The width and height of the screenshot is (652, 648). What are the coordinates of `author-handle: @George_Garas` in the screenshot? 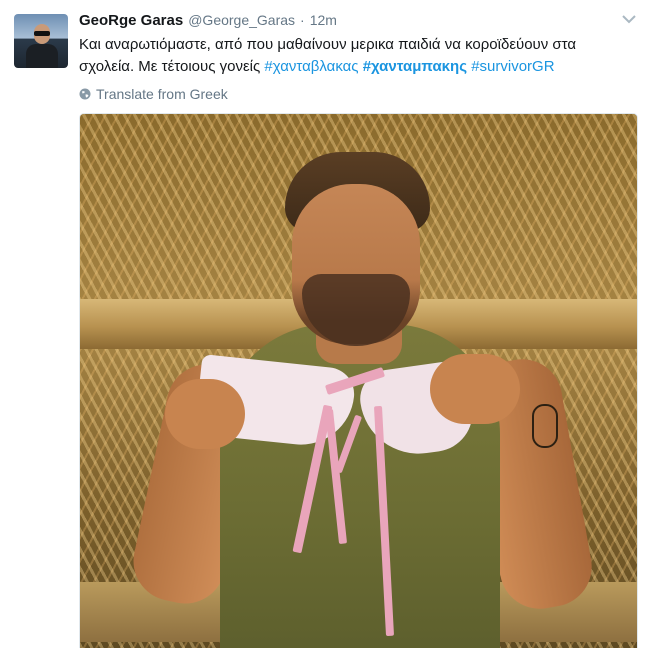 It's located at (241, 20).